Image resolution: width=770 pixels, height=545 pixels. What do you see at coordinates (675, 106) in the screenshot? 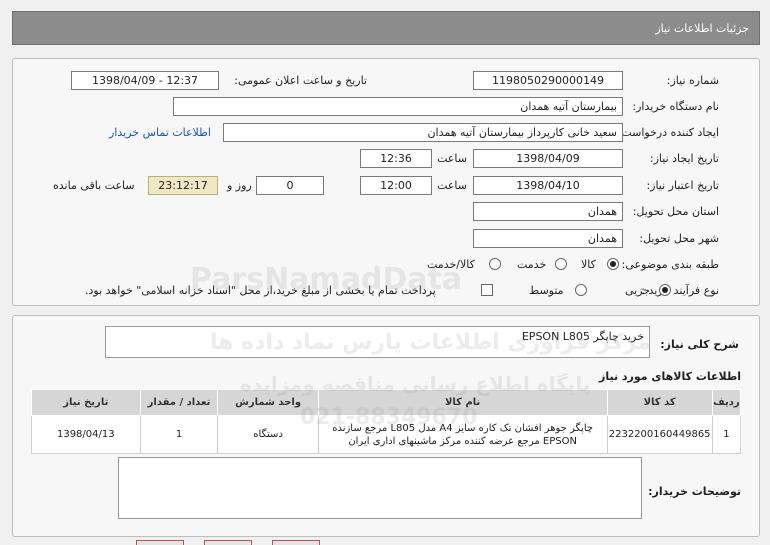
I see `buyer-org-label: نام دستگاه خریدار:` at bounding box center [675, 106].